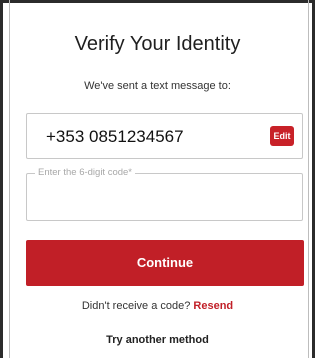  What do you see at coordinates (165, 199) in the screenshot?
I see `code-input` at bounding box center [165, 199].